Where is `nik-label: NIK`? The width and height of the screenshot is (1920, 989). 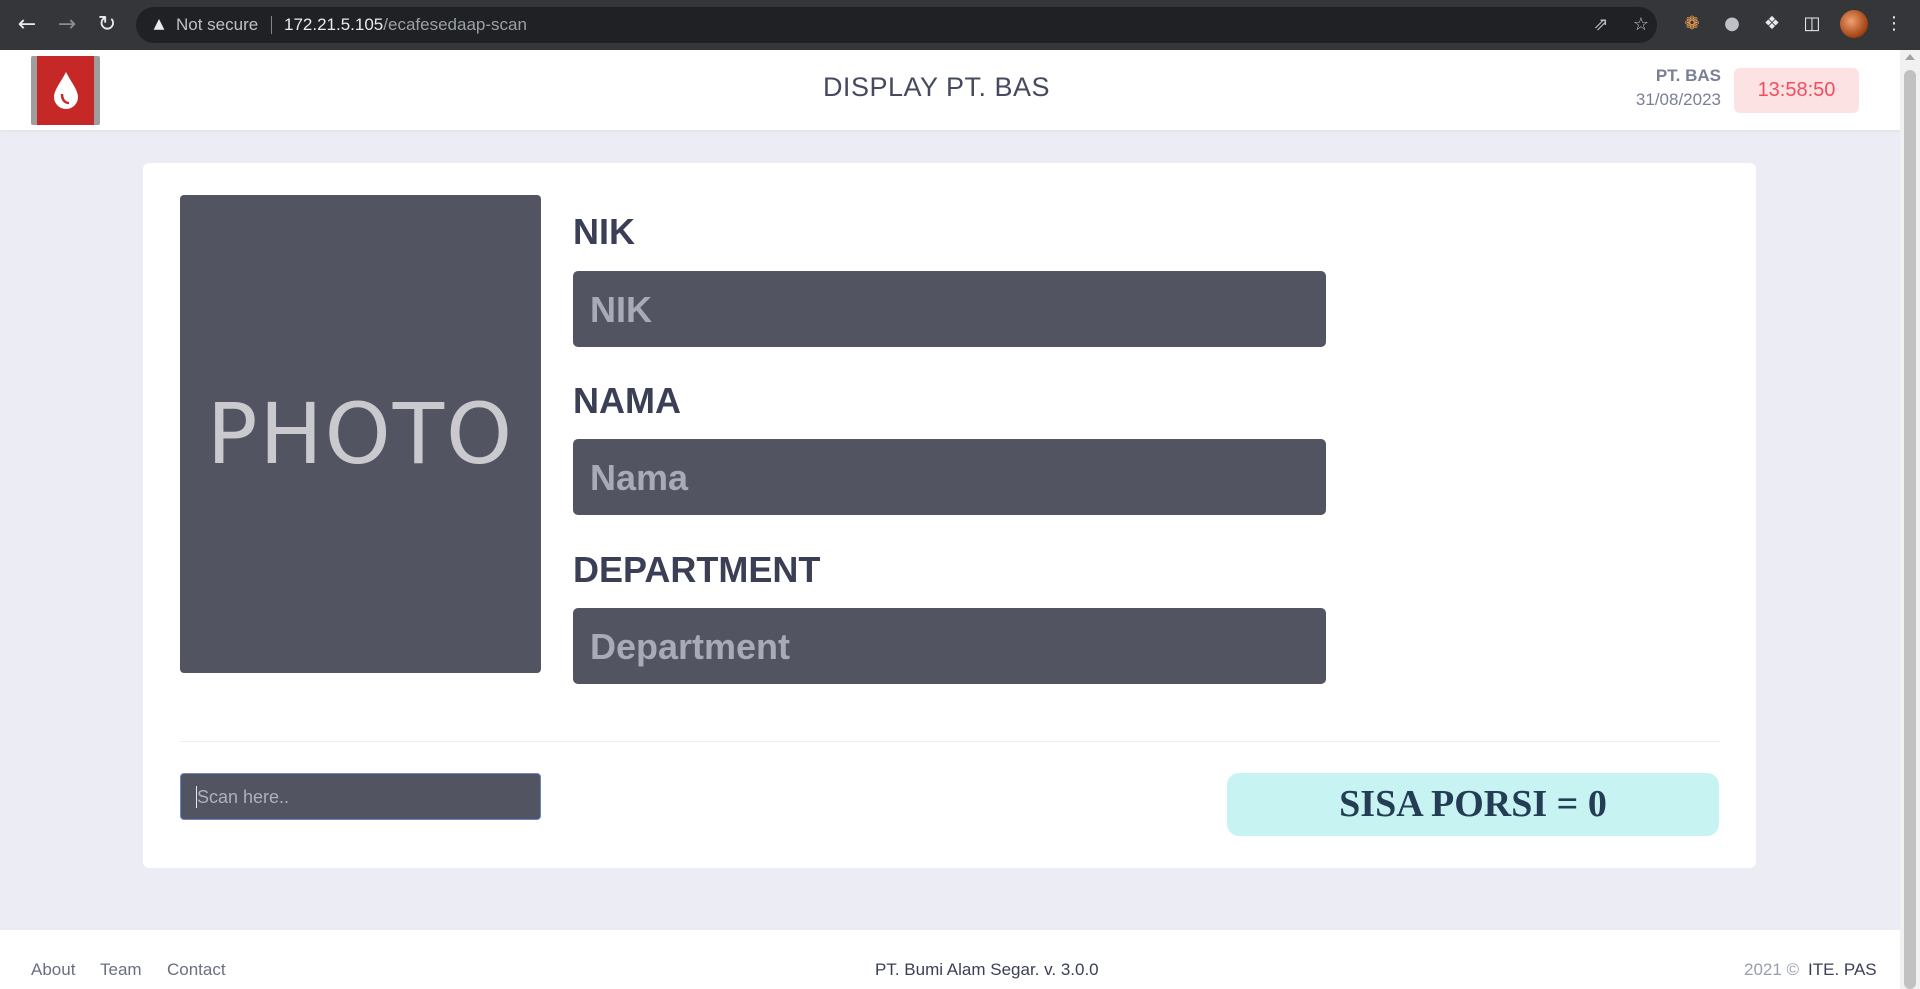 nik-label: NIK is located at coordinates (604, 231).